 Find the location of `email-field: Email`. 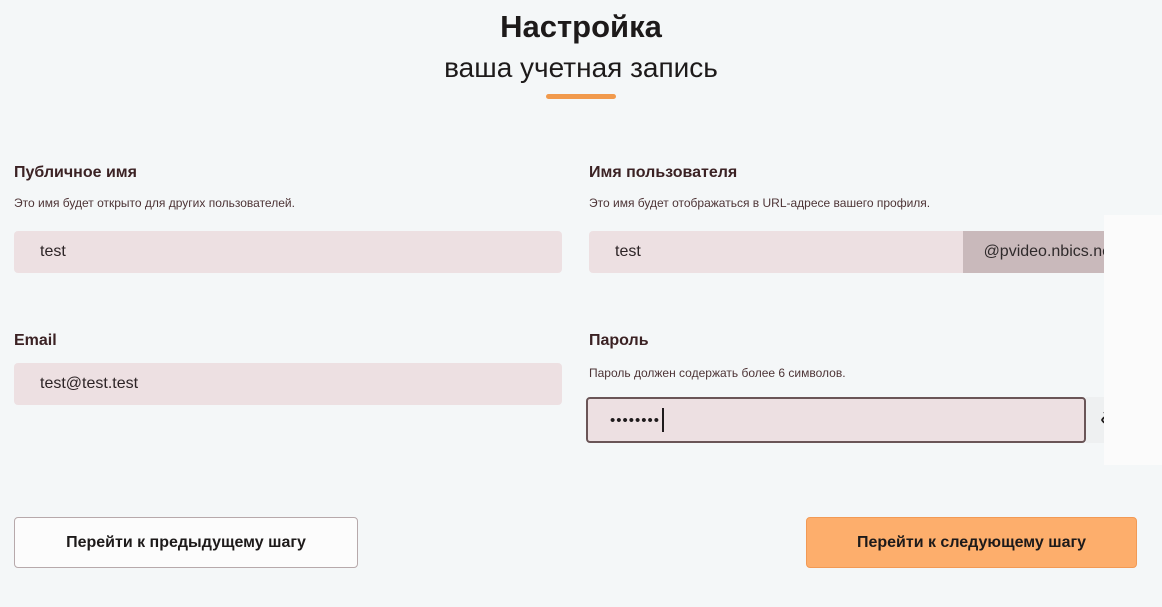

email-field: Email is located at coordinates (288, 341).